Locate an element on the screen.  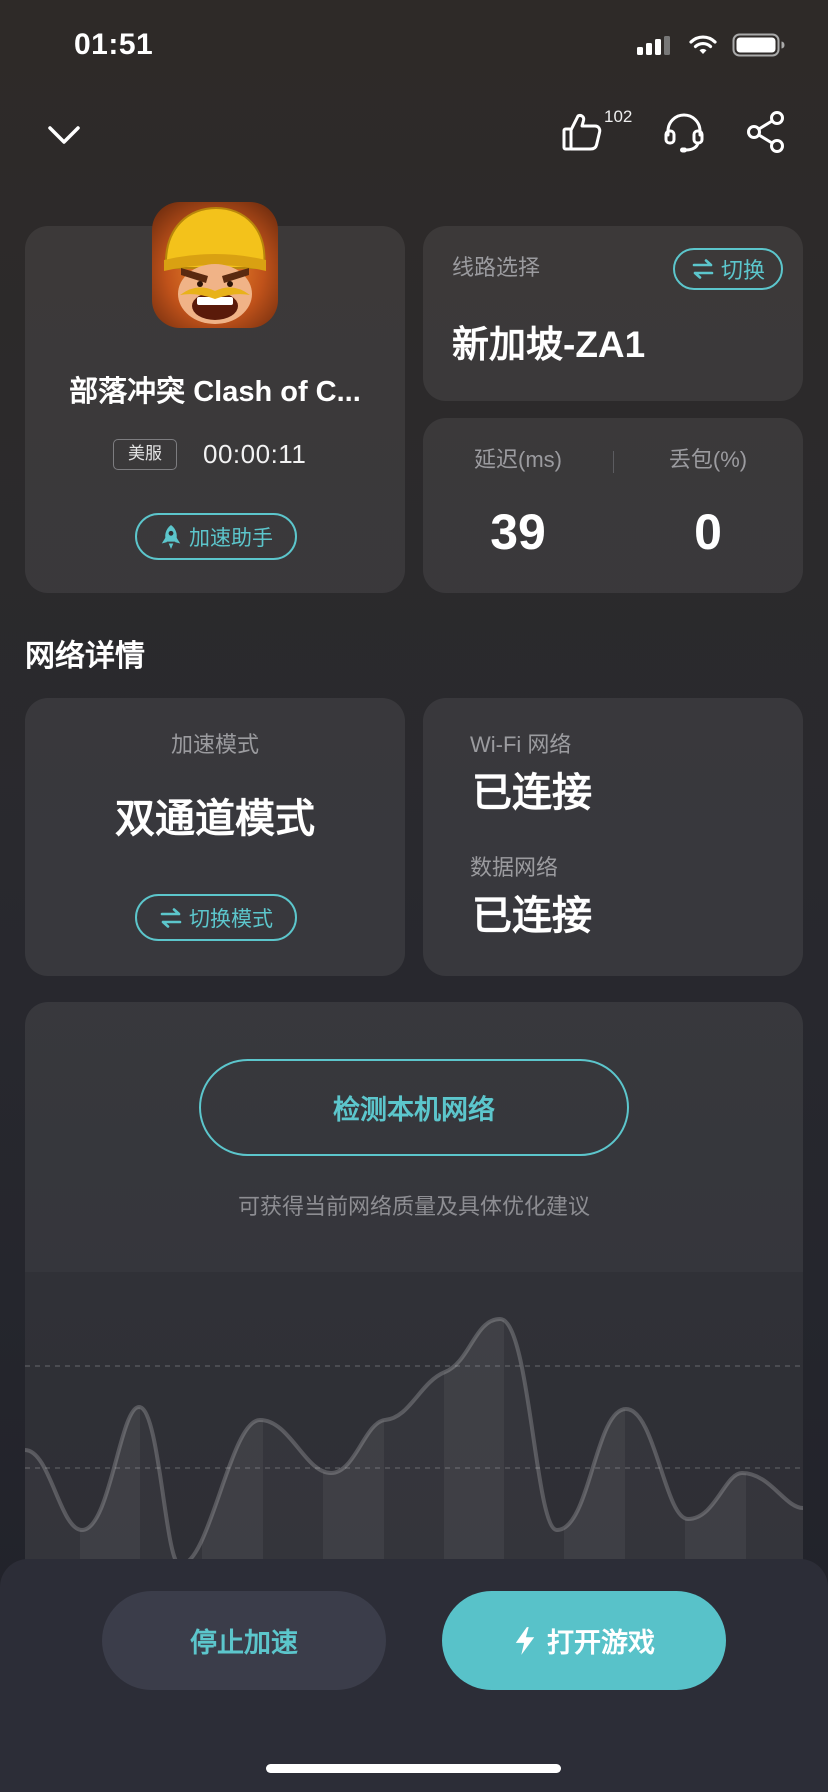
headset-icon is located at coordinates (684, 132).